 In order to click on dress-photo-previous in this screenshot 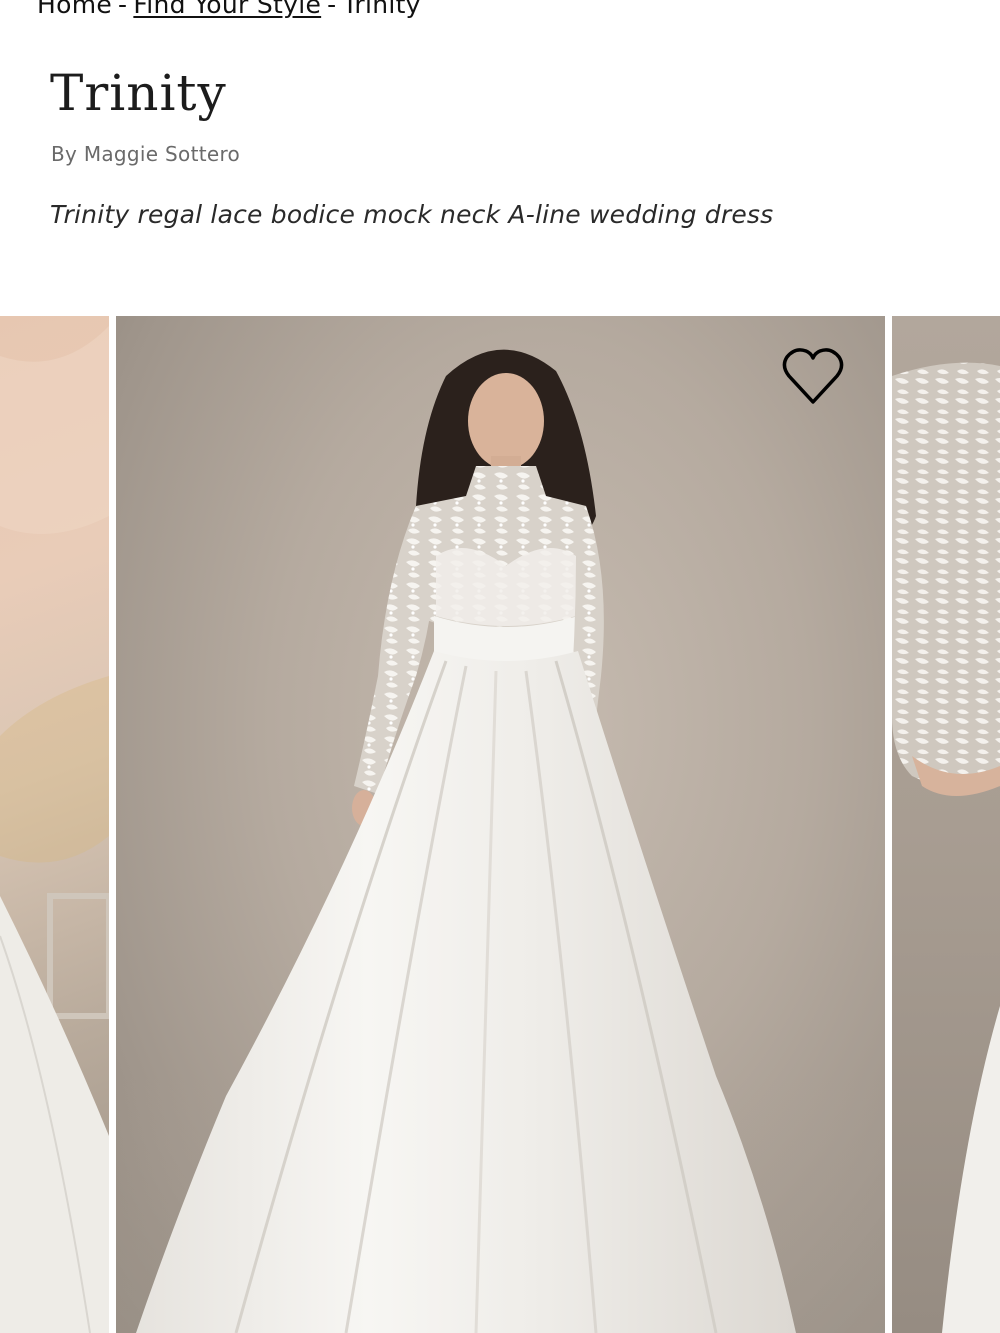, I will do `click(54, 829)`.